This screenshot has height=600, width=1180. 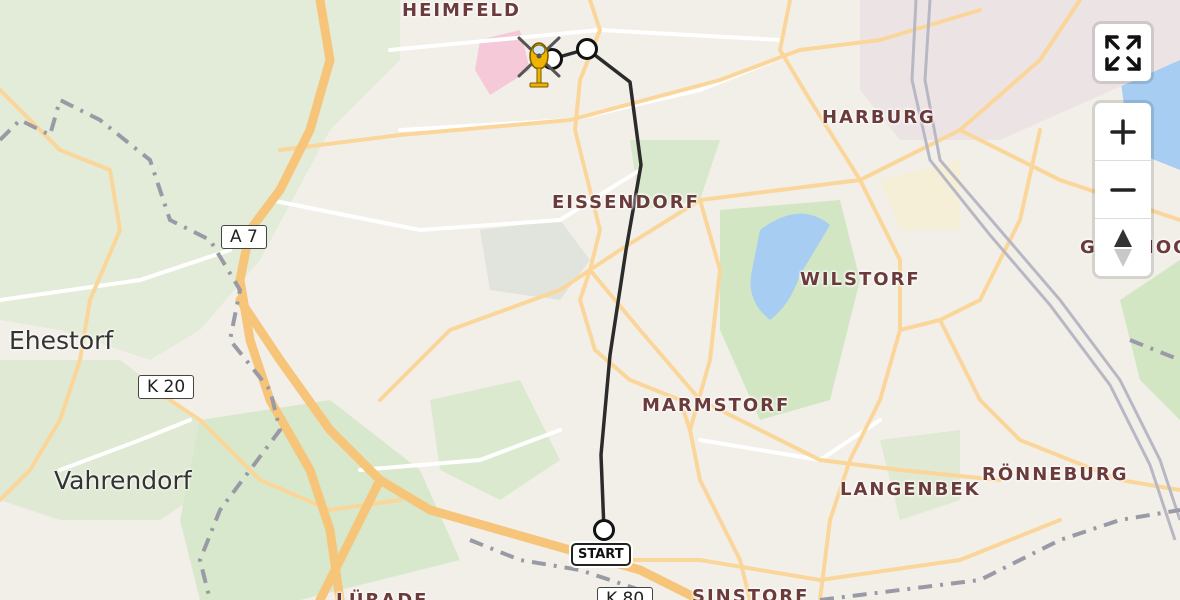 I want to click on place-label-sinstorf: SINSTORF, so click(x=751, y=593).